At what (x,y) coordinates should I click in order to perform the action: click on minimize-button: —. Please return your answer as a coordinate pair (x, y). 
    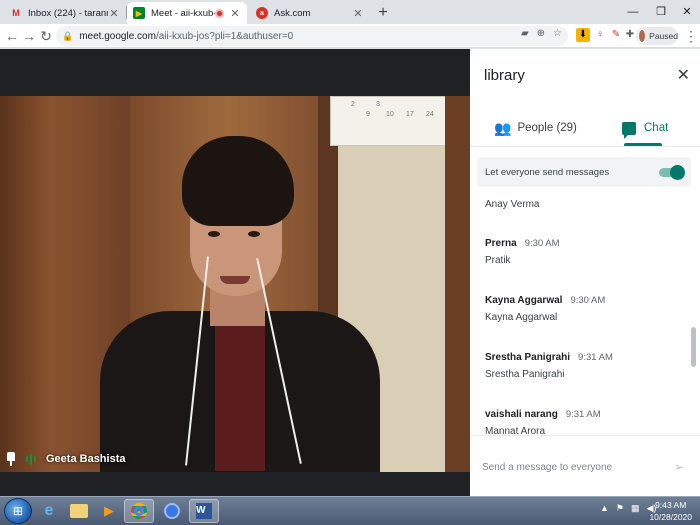
    Looking at the image, I should click on (633, 12).